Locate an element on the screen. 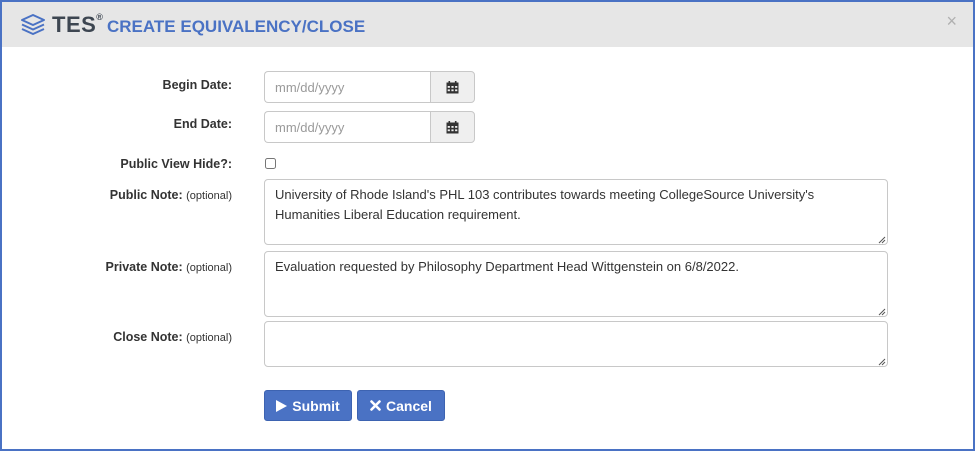 This screenshot has height=451, width=975. end-date-group is located at coordinates (369, 127).